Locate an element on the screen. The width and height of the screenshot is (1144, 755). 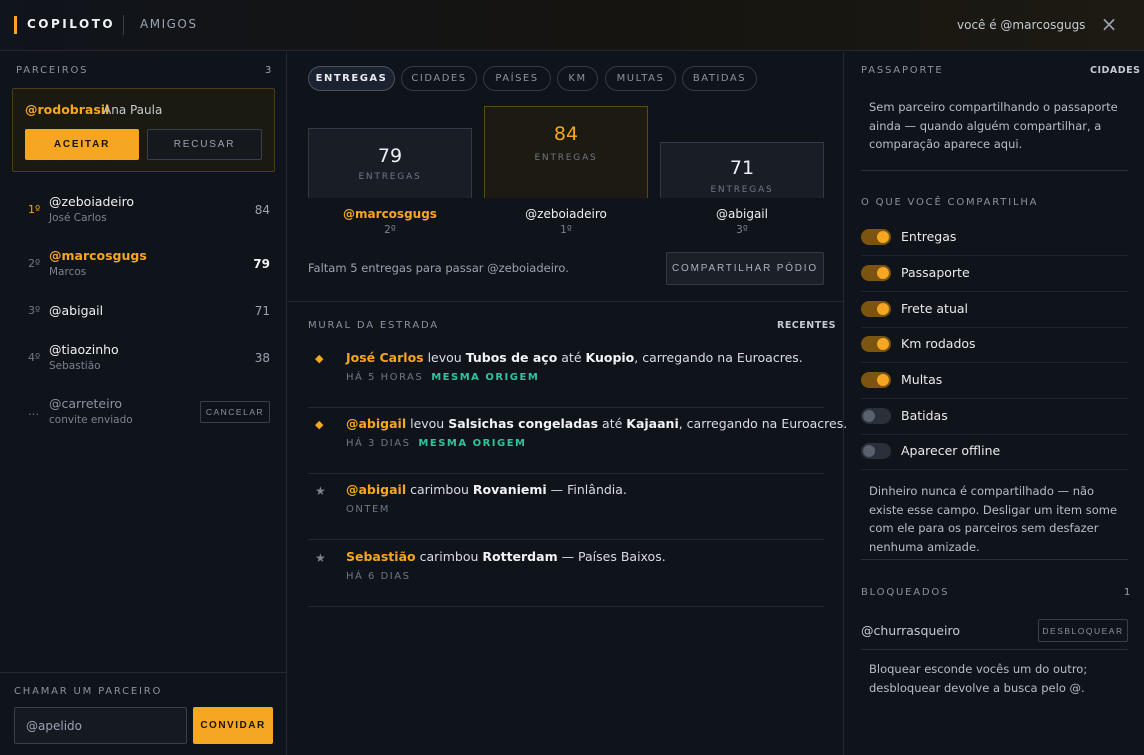
sharing-label: O QUE VOCÊ COMPARTILHA is located at coordinates (950, 202).